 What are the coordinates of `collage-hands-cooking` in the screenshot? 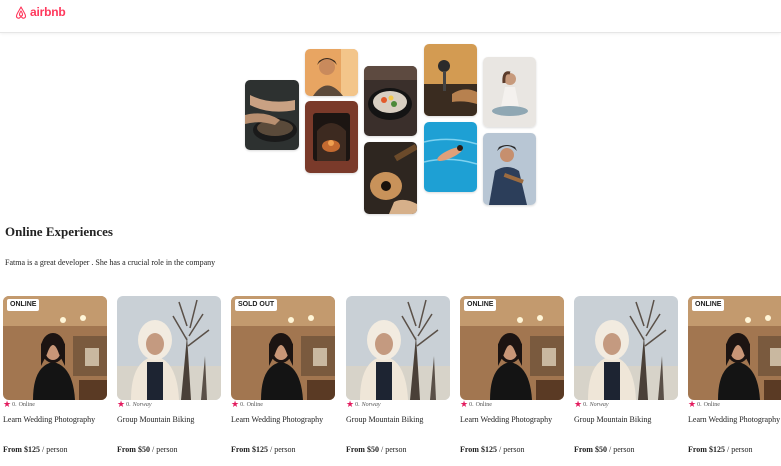 It's located at (272, 115).